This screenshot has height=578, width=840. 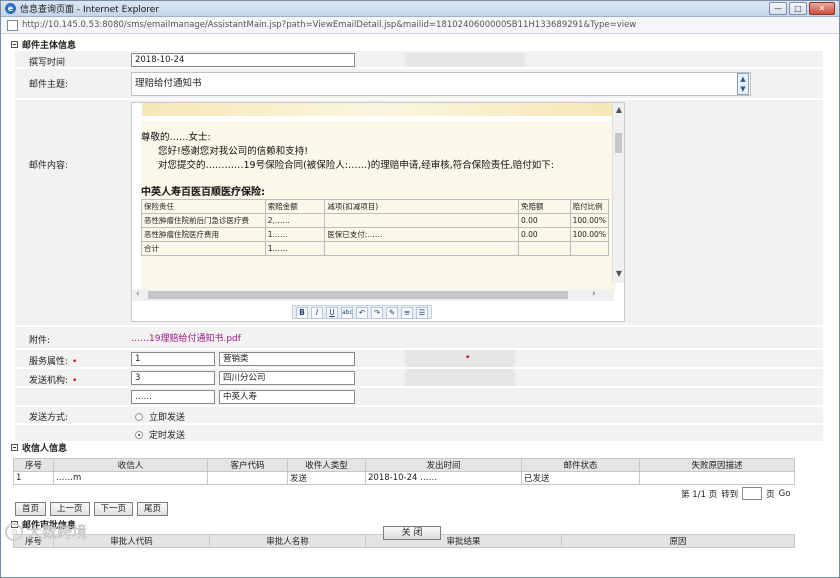 I want to click on send-timed-radio: 定时发送, so click(x=160, y=434).